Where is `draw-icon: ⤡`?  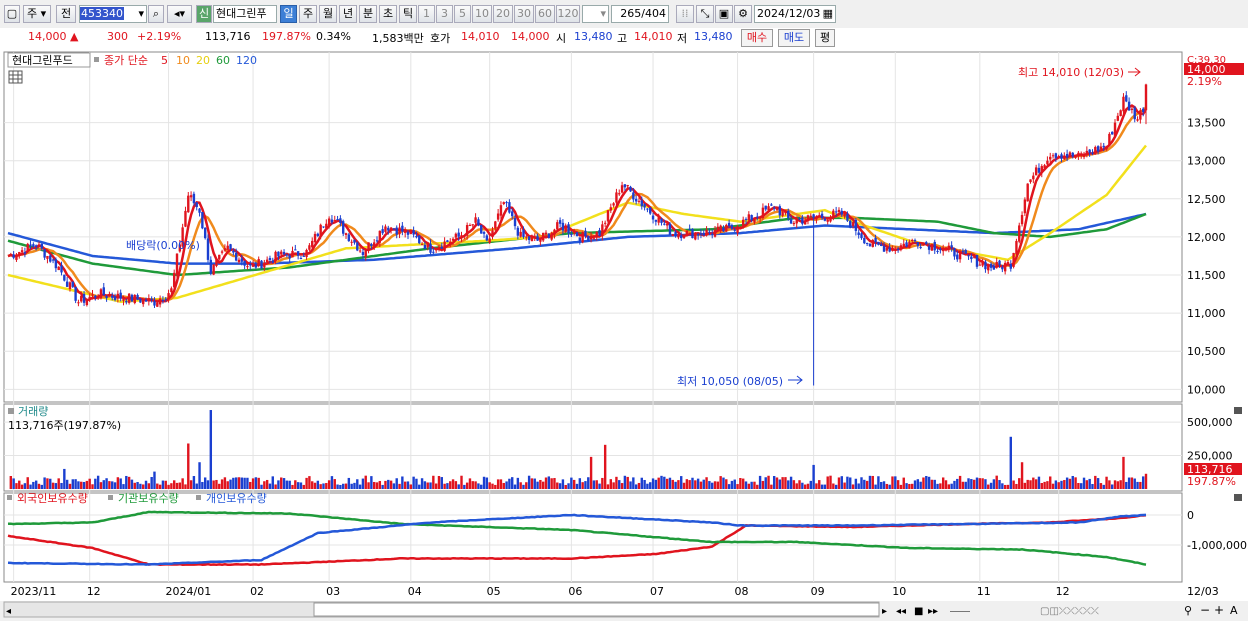
draw-icon: ⤡ is located at coordinates (705, 14).